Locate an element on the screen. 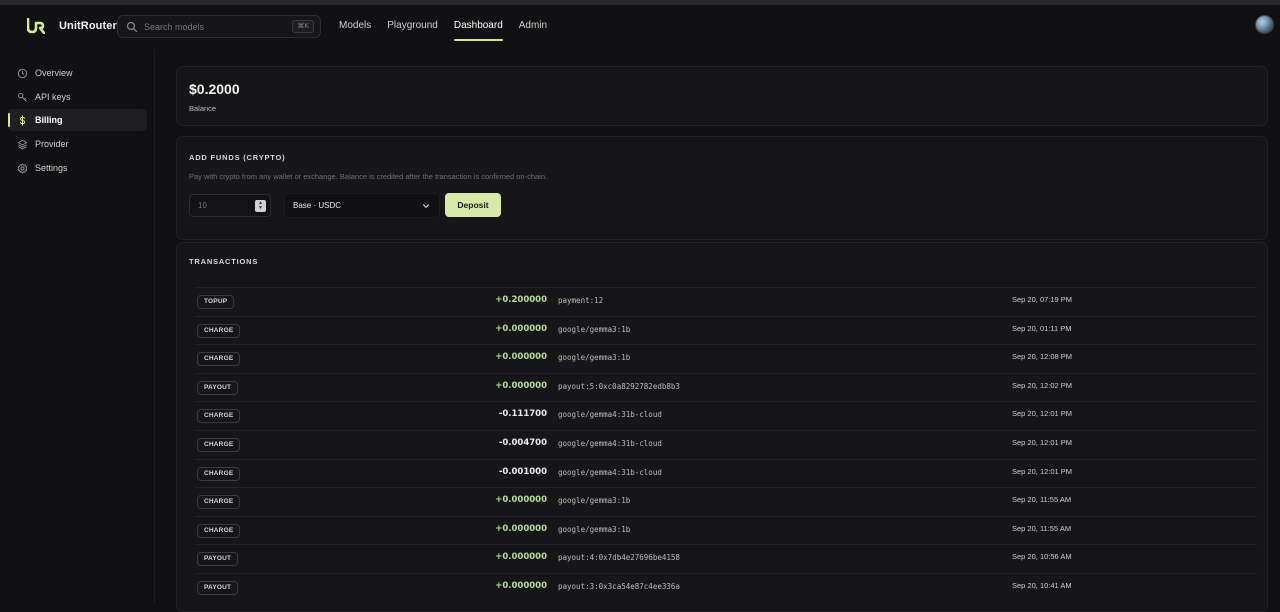 This screenshot has width=1280, height=612. transaction-date: Sep 20, 12:02 PM is located at coordinates (1042, 385).